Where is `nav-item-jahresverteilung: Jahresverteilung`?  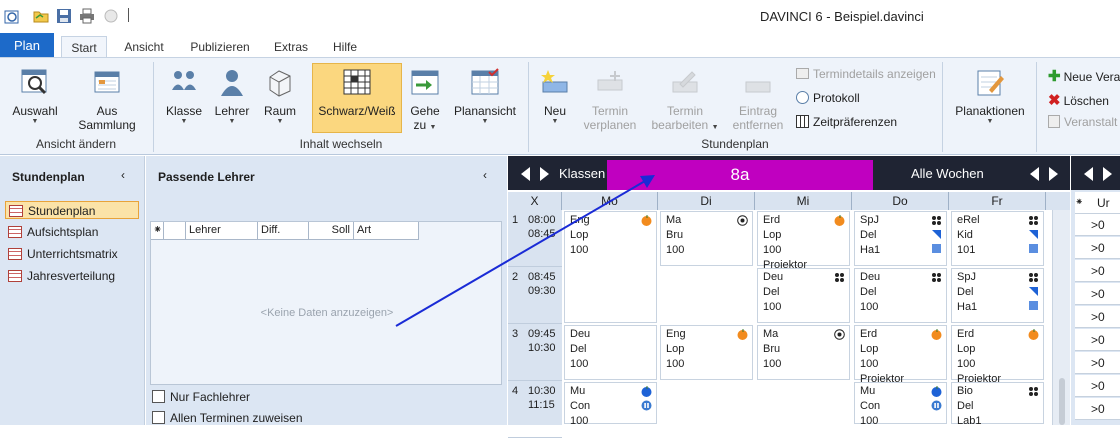 nav-item-jahresverteilung: Jahresverteilung is located at coordinates (72, 276).